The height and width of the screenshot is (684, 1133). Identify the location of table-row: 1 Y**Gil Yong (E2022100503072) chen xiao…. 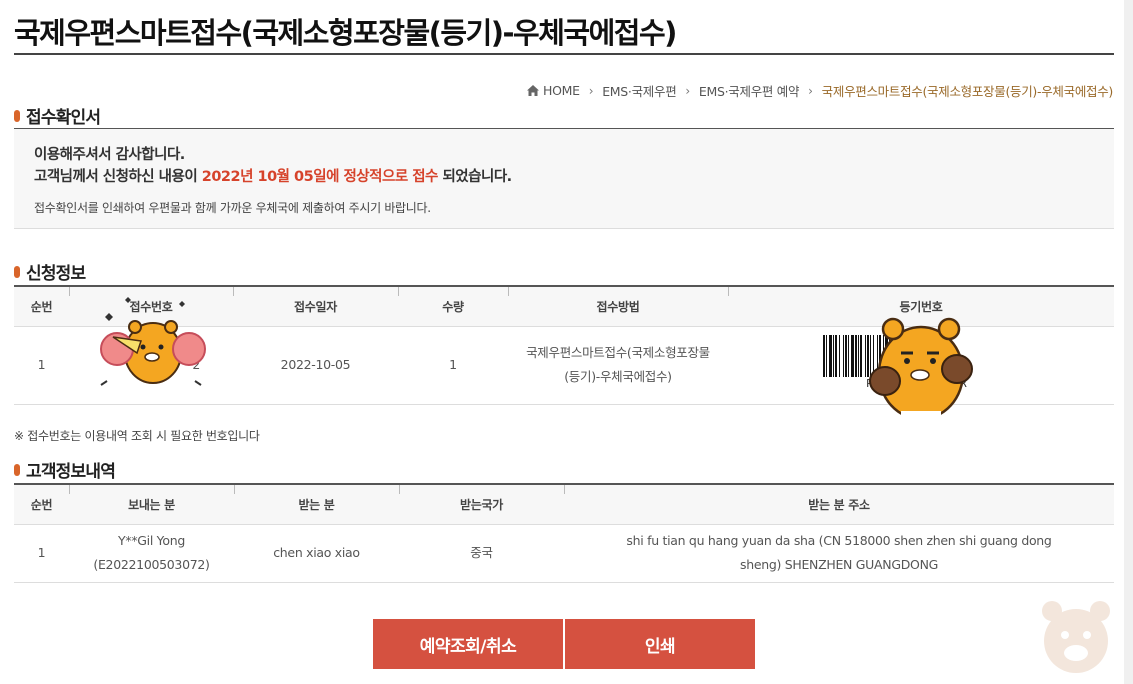
(564, 553).